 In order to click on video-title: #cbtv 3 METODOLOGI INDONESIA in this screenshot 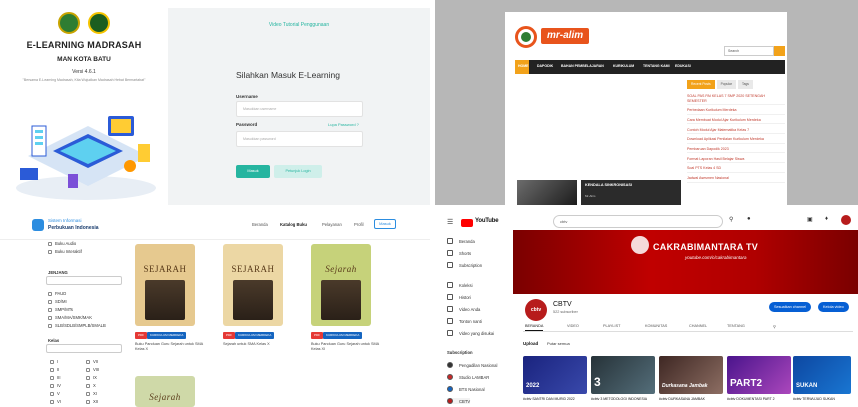, I will do `click(623, 399)`.